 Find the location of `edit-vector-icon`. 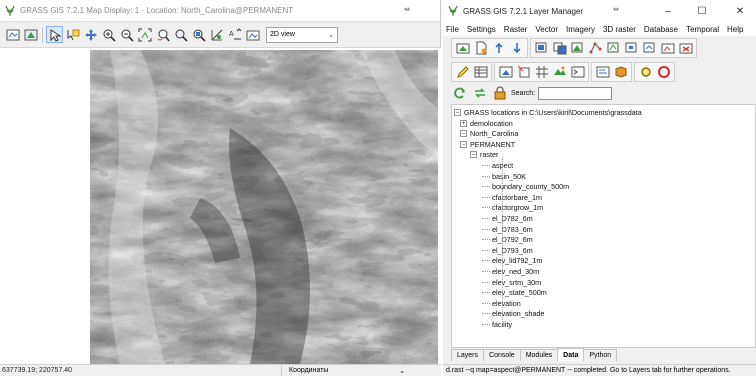

edit-vector-icon is located at coordinates (462, 72).